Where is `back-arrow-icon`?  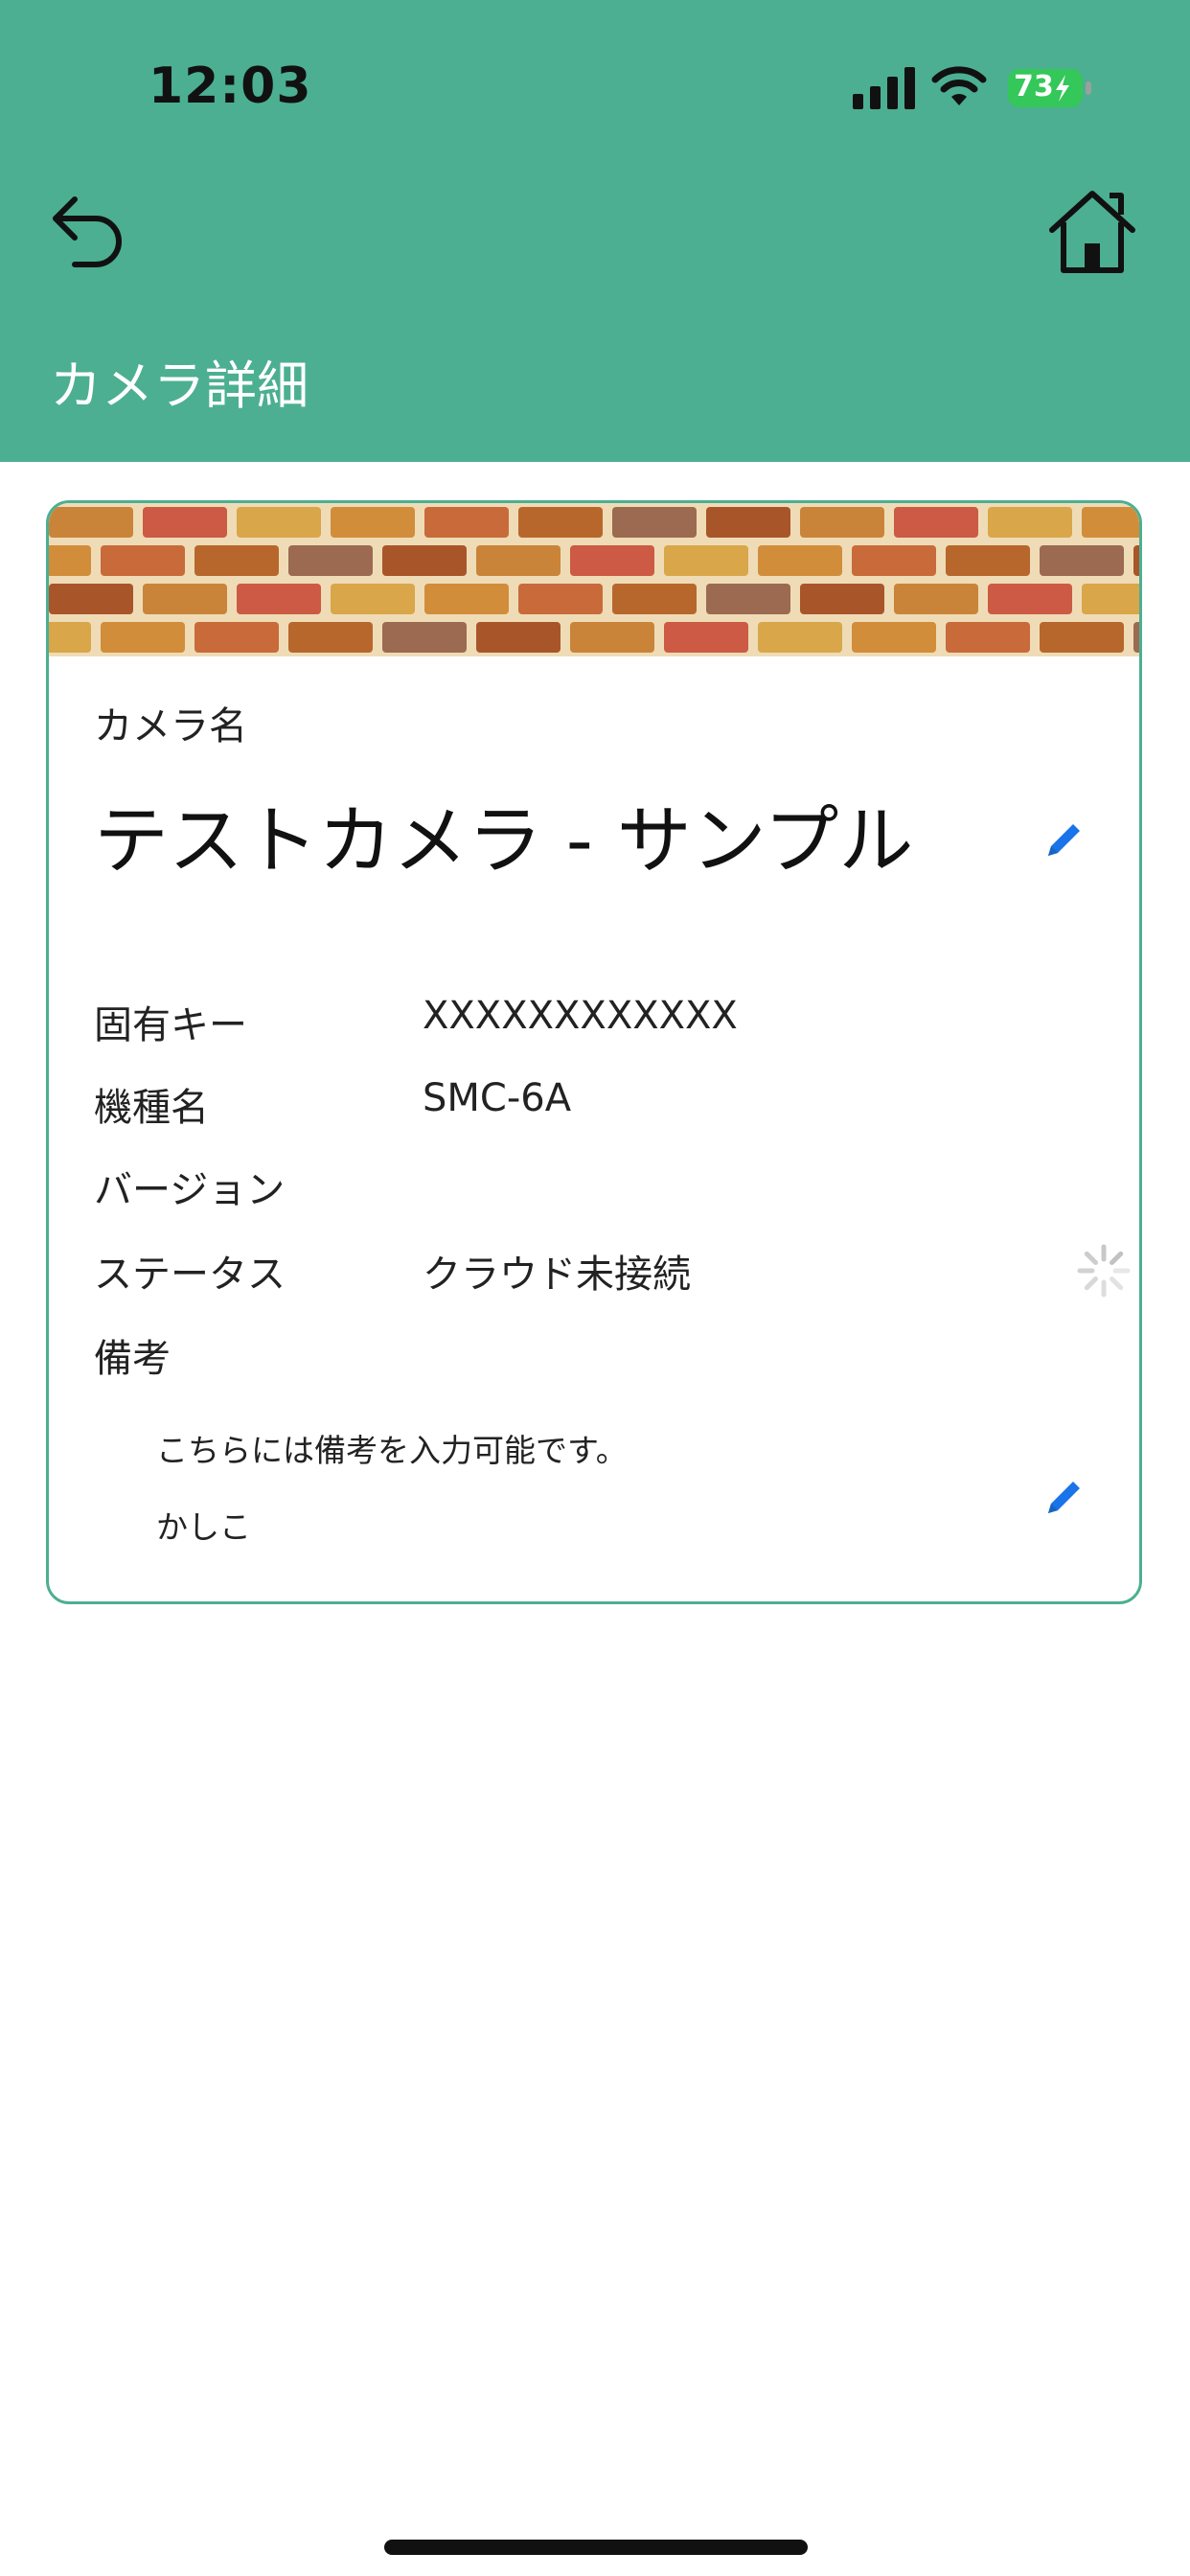
back-arrow-icon is located at coordinates (88, 231).